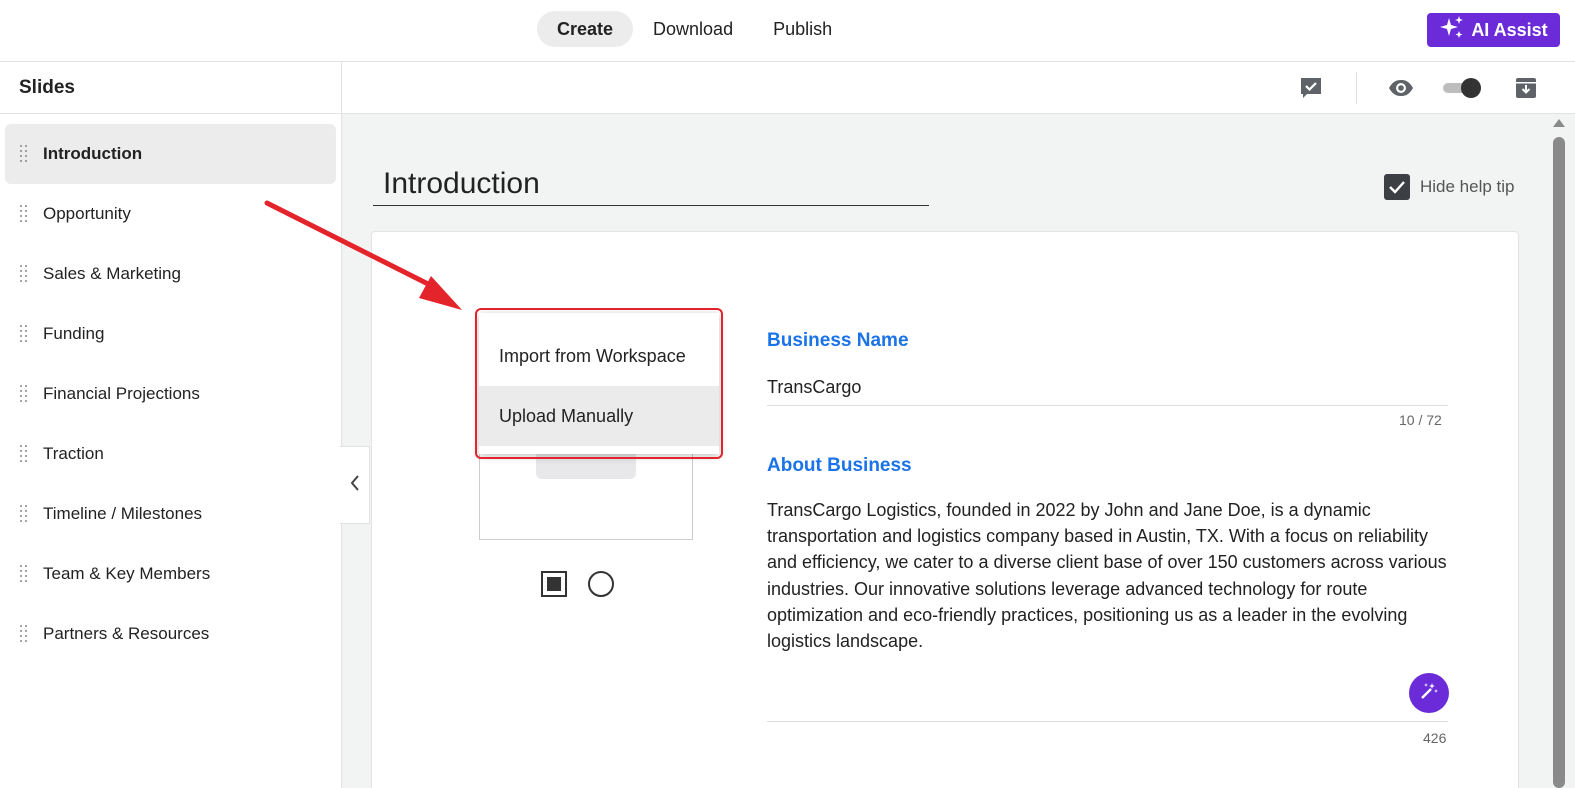 The image size is (1575, 788). What do you see at coordinates (73, 453) in the screenshot?
I see `sidebar-item-label: Traction` at bounding box center [73, 453].